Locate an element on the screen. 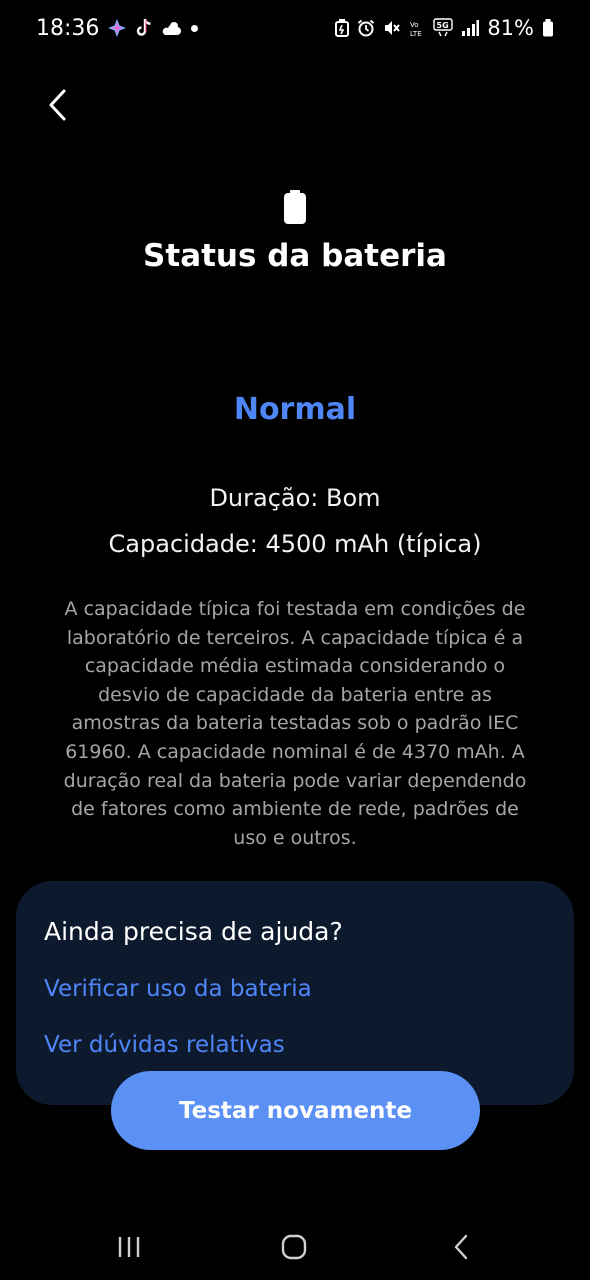 This screenshot has height=1280, width=590. help-title: Ainda precisa de ajuda? is located at coordinates (193, 931).